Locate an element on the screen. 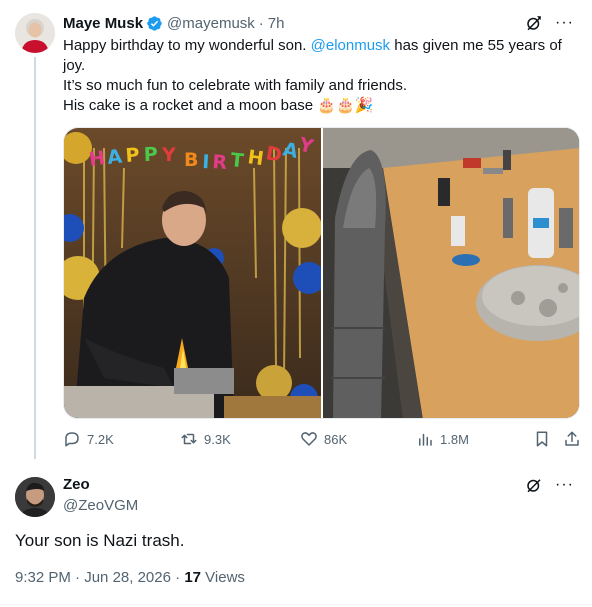  share-icon is located at coordinates (572, 438).